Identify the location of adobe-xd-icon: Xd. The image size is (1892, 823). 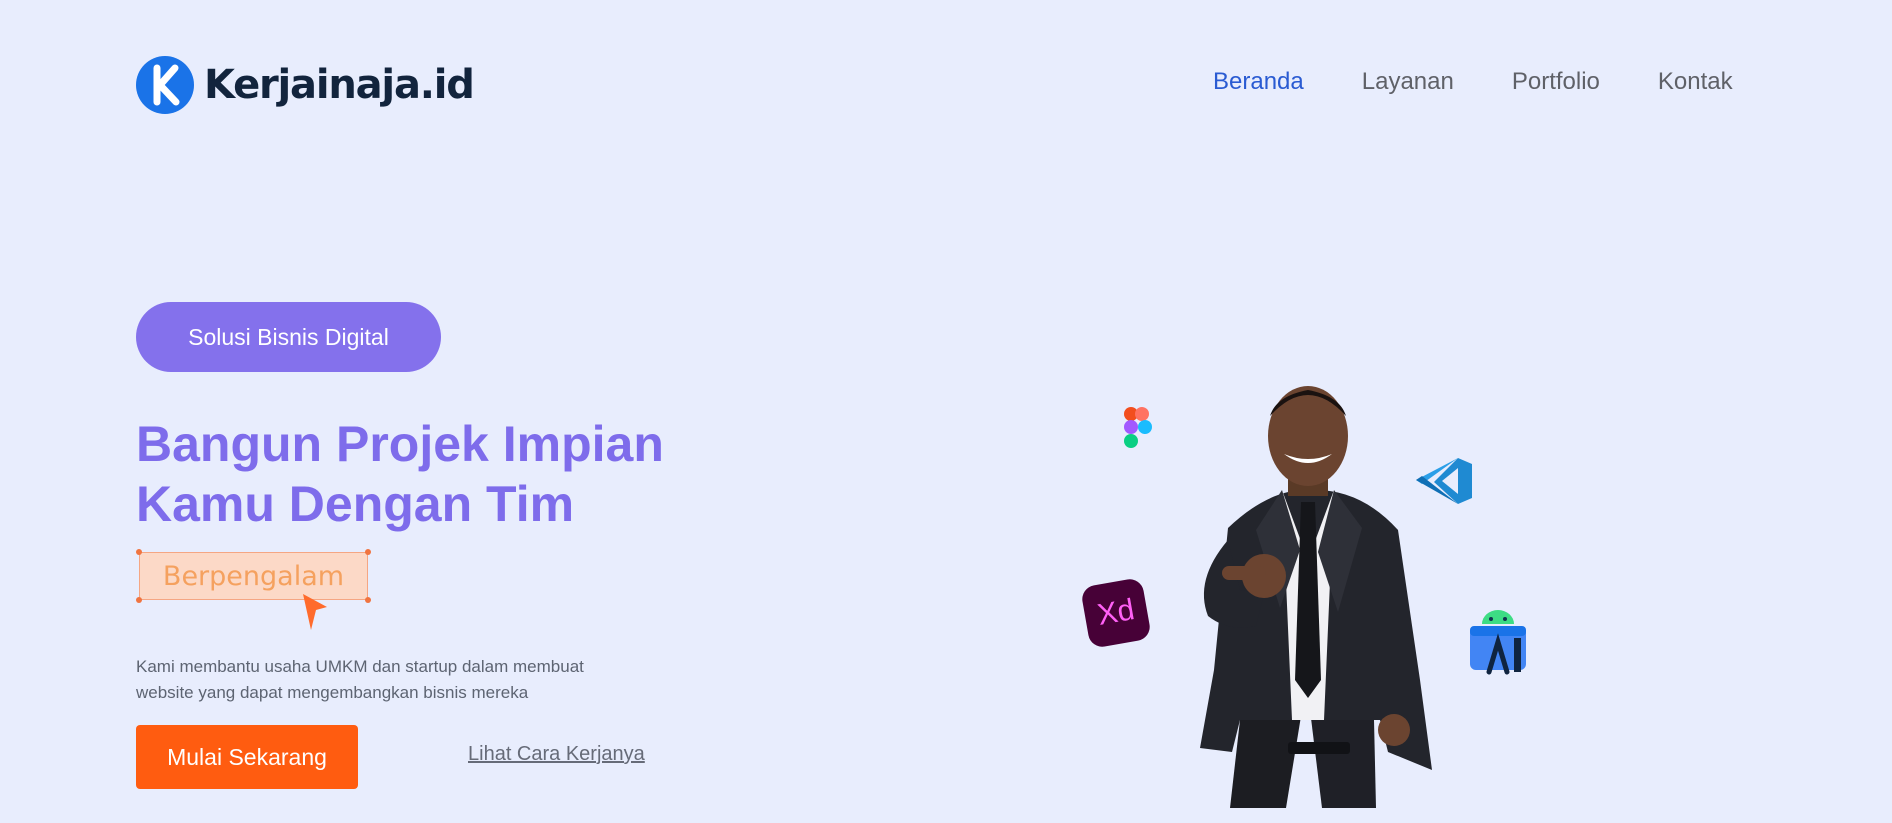
(1116, 613).